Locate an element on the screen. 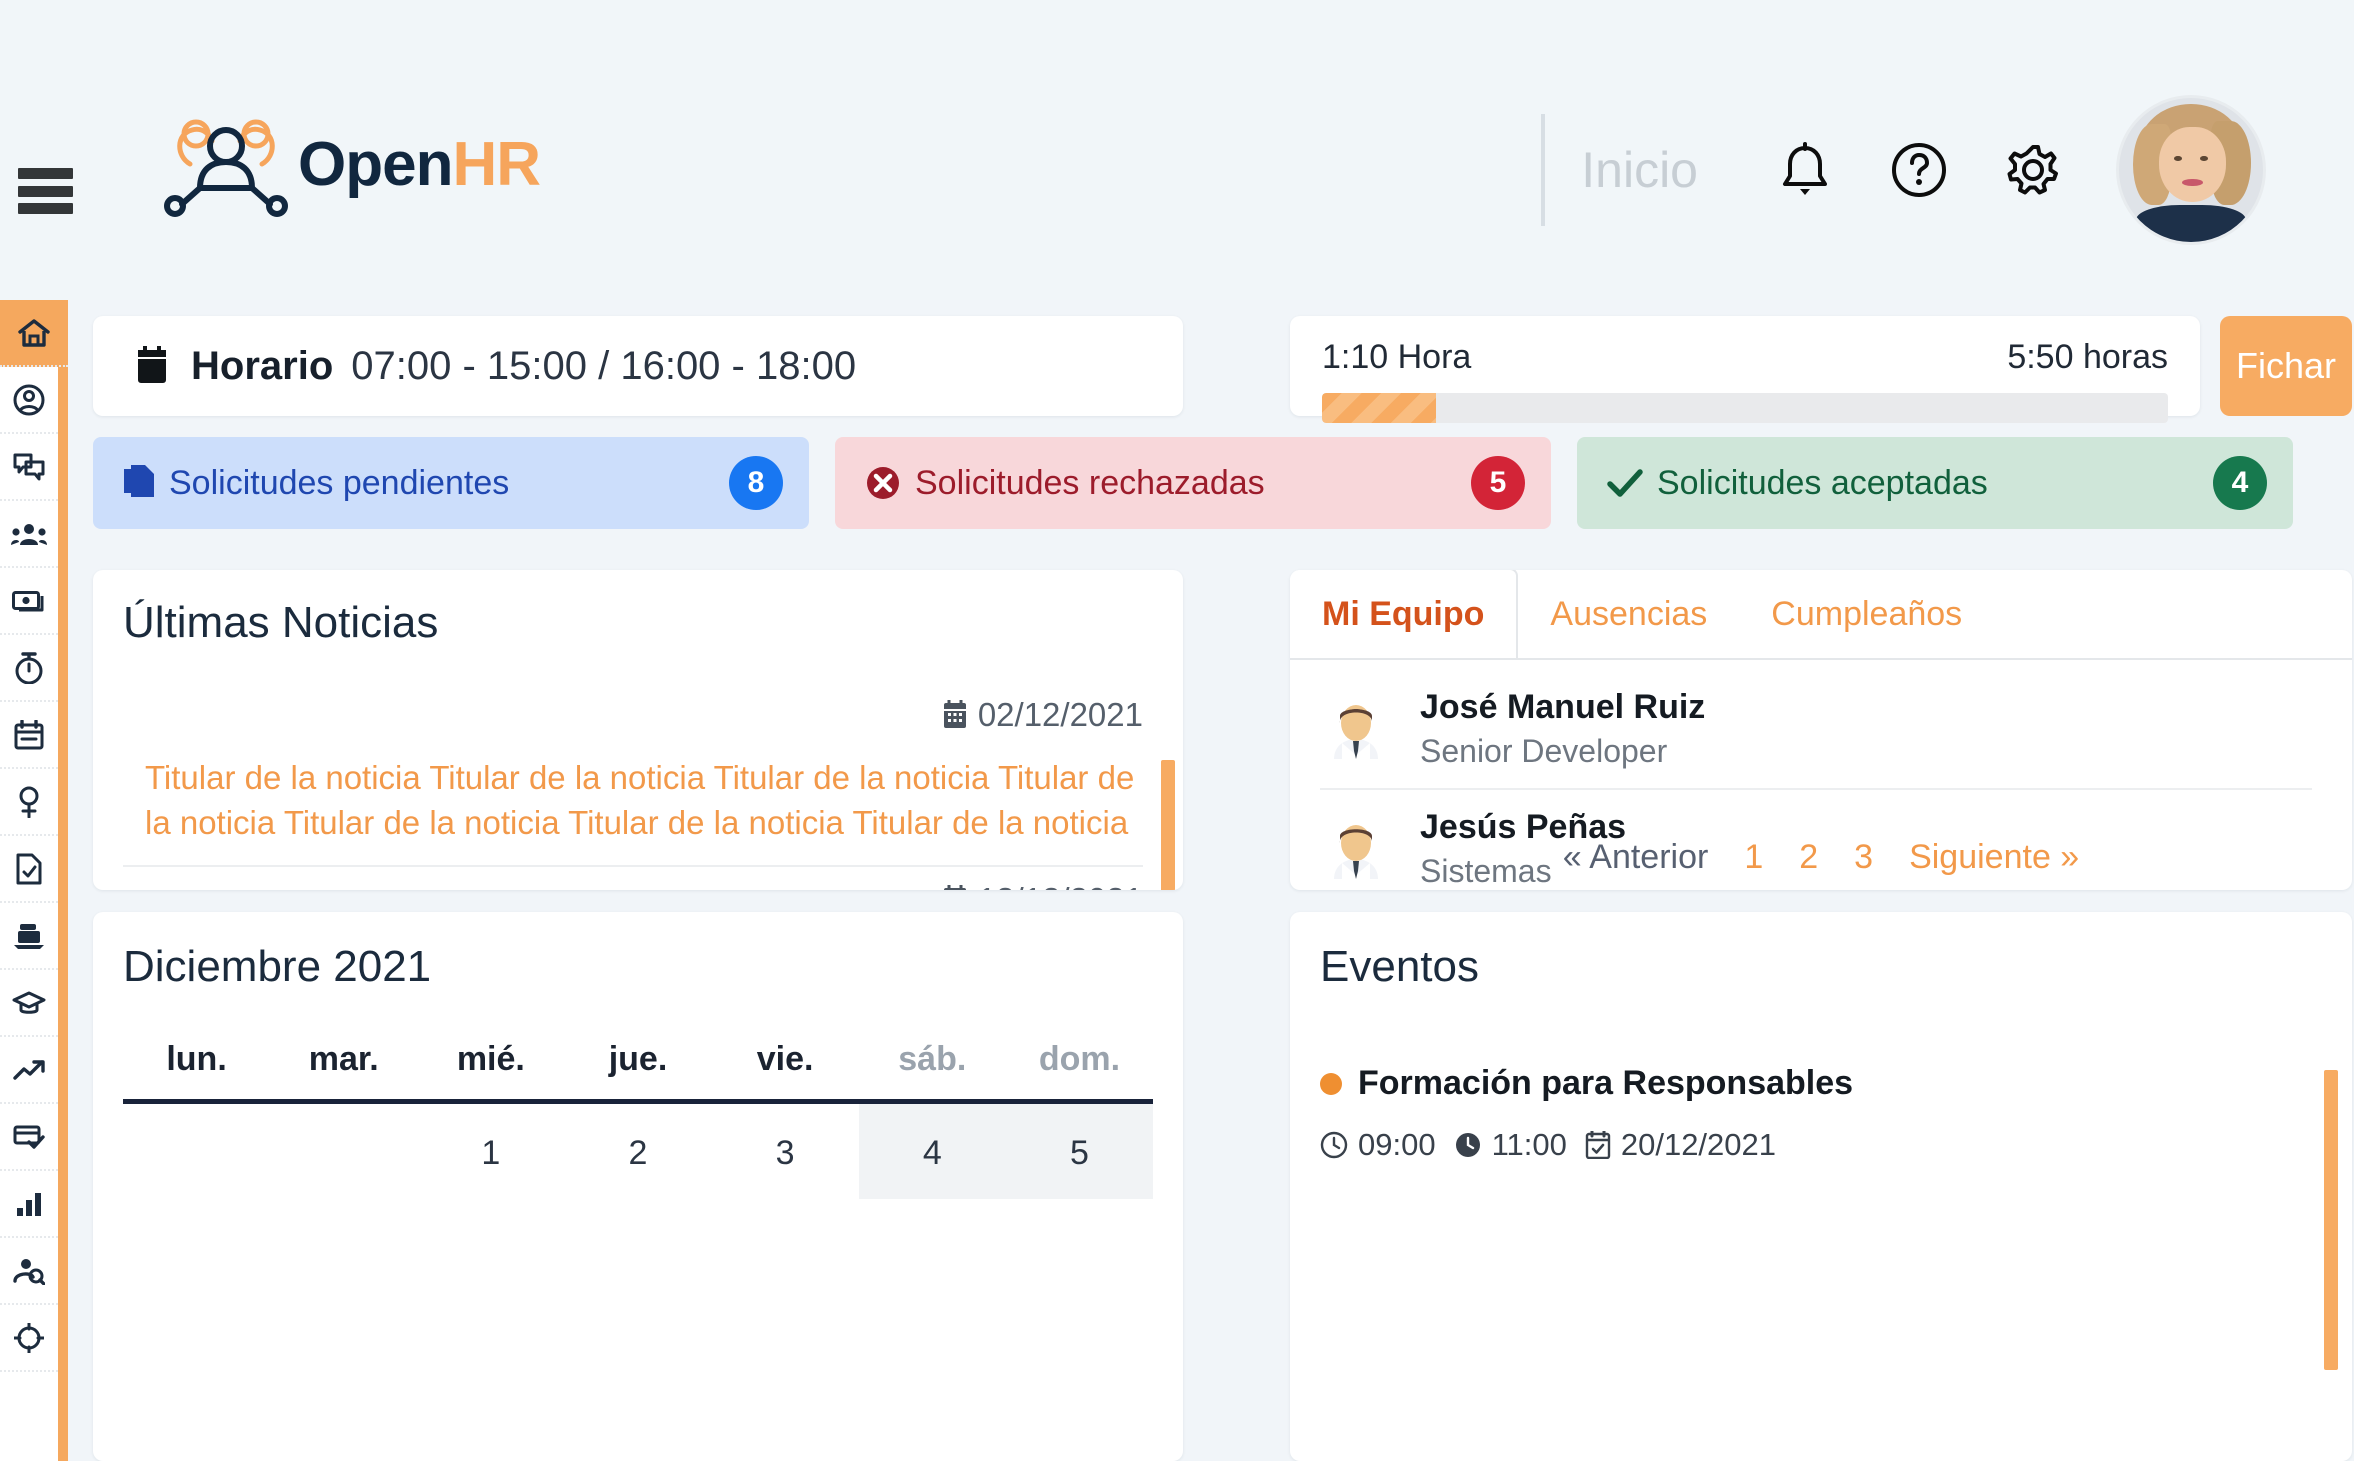  calendar-icon is located at coordinates (152, 364).